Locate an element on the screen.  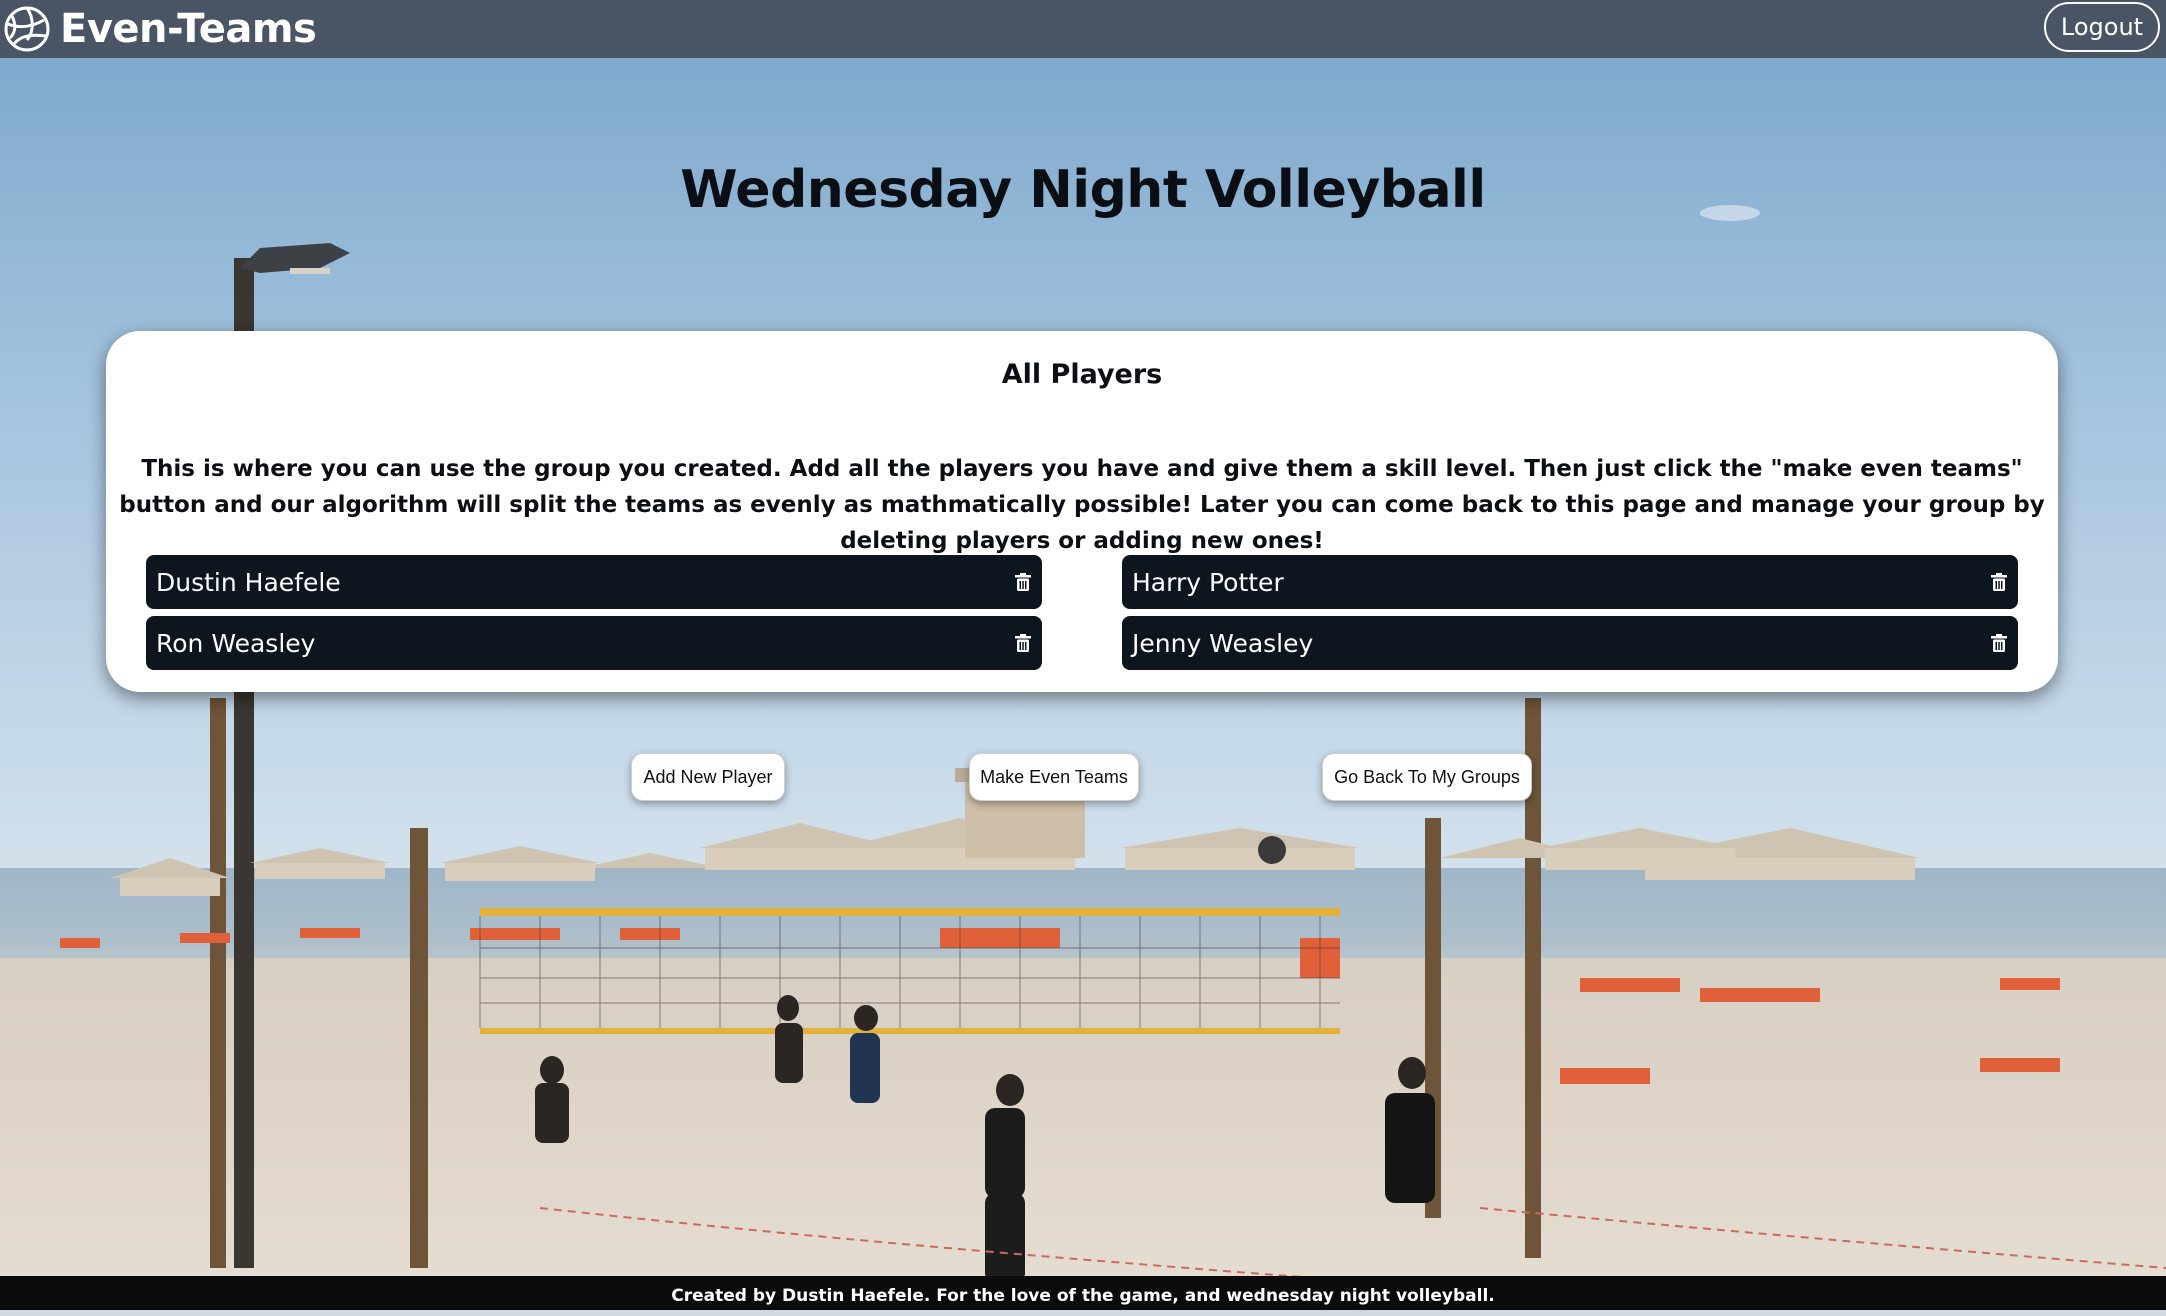
volleyball-icon is located at coordinates (27, 29).